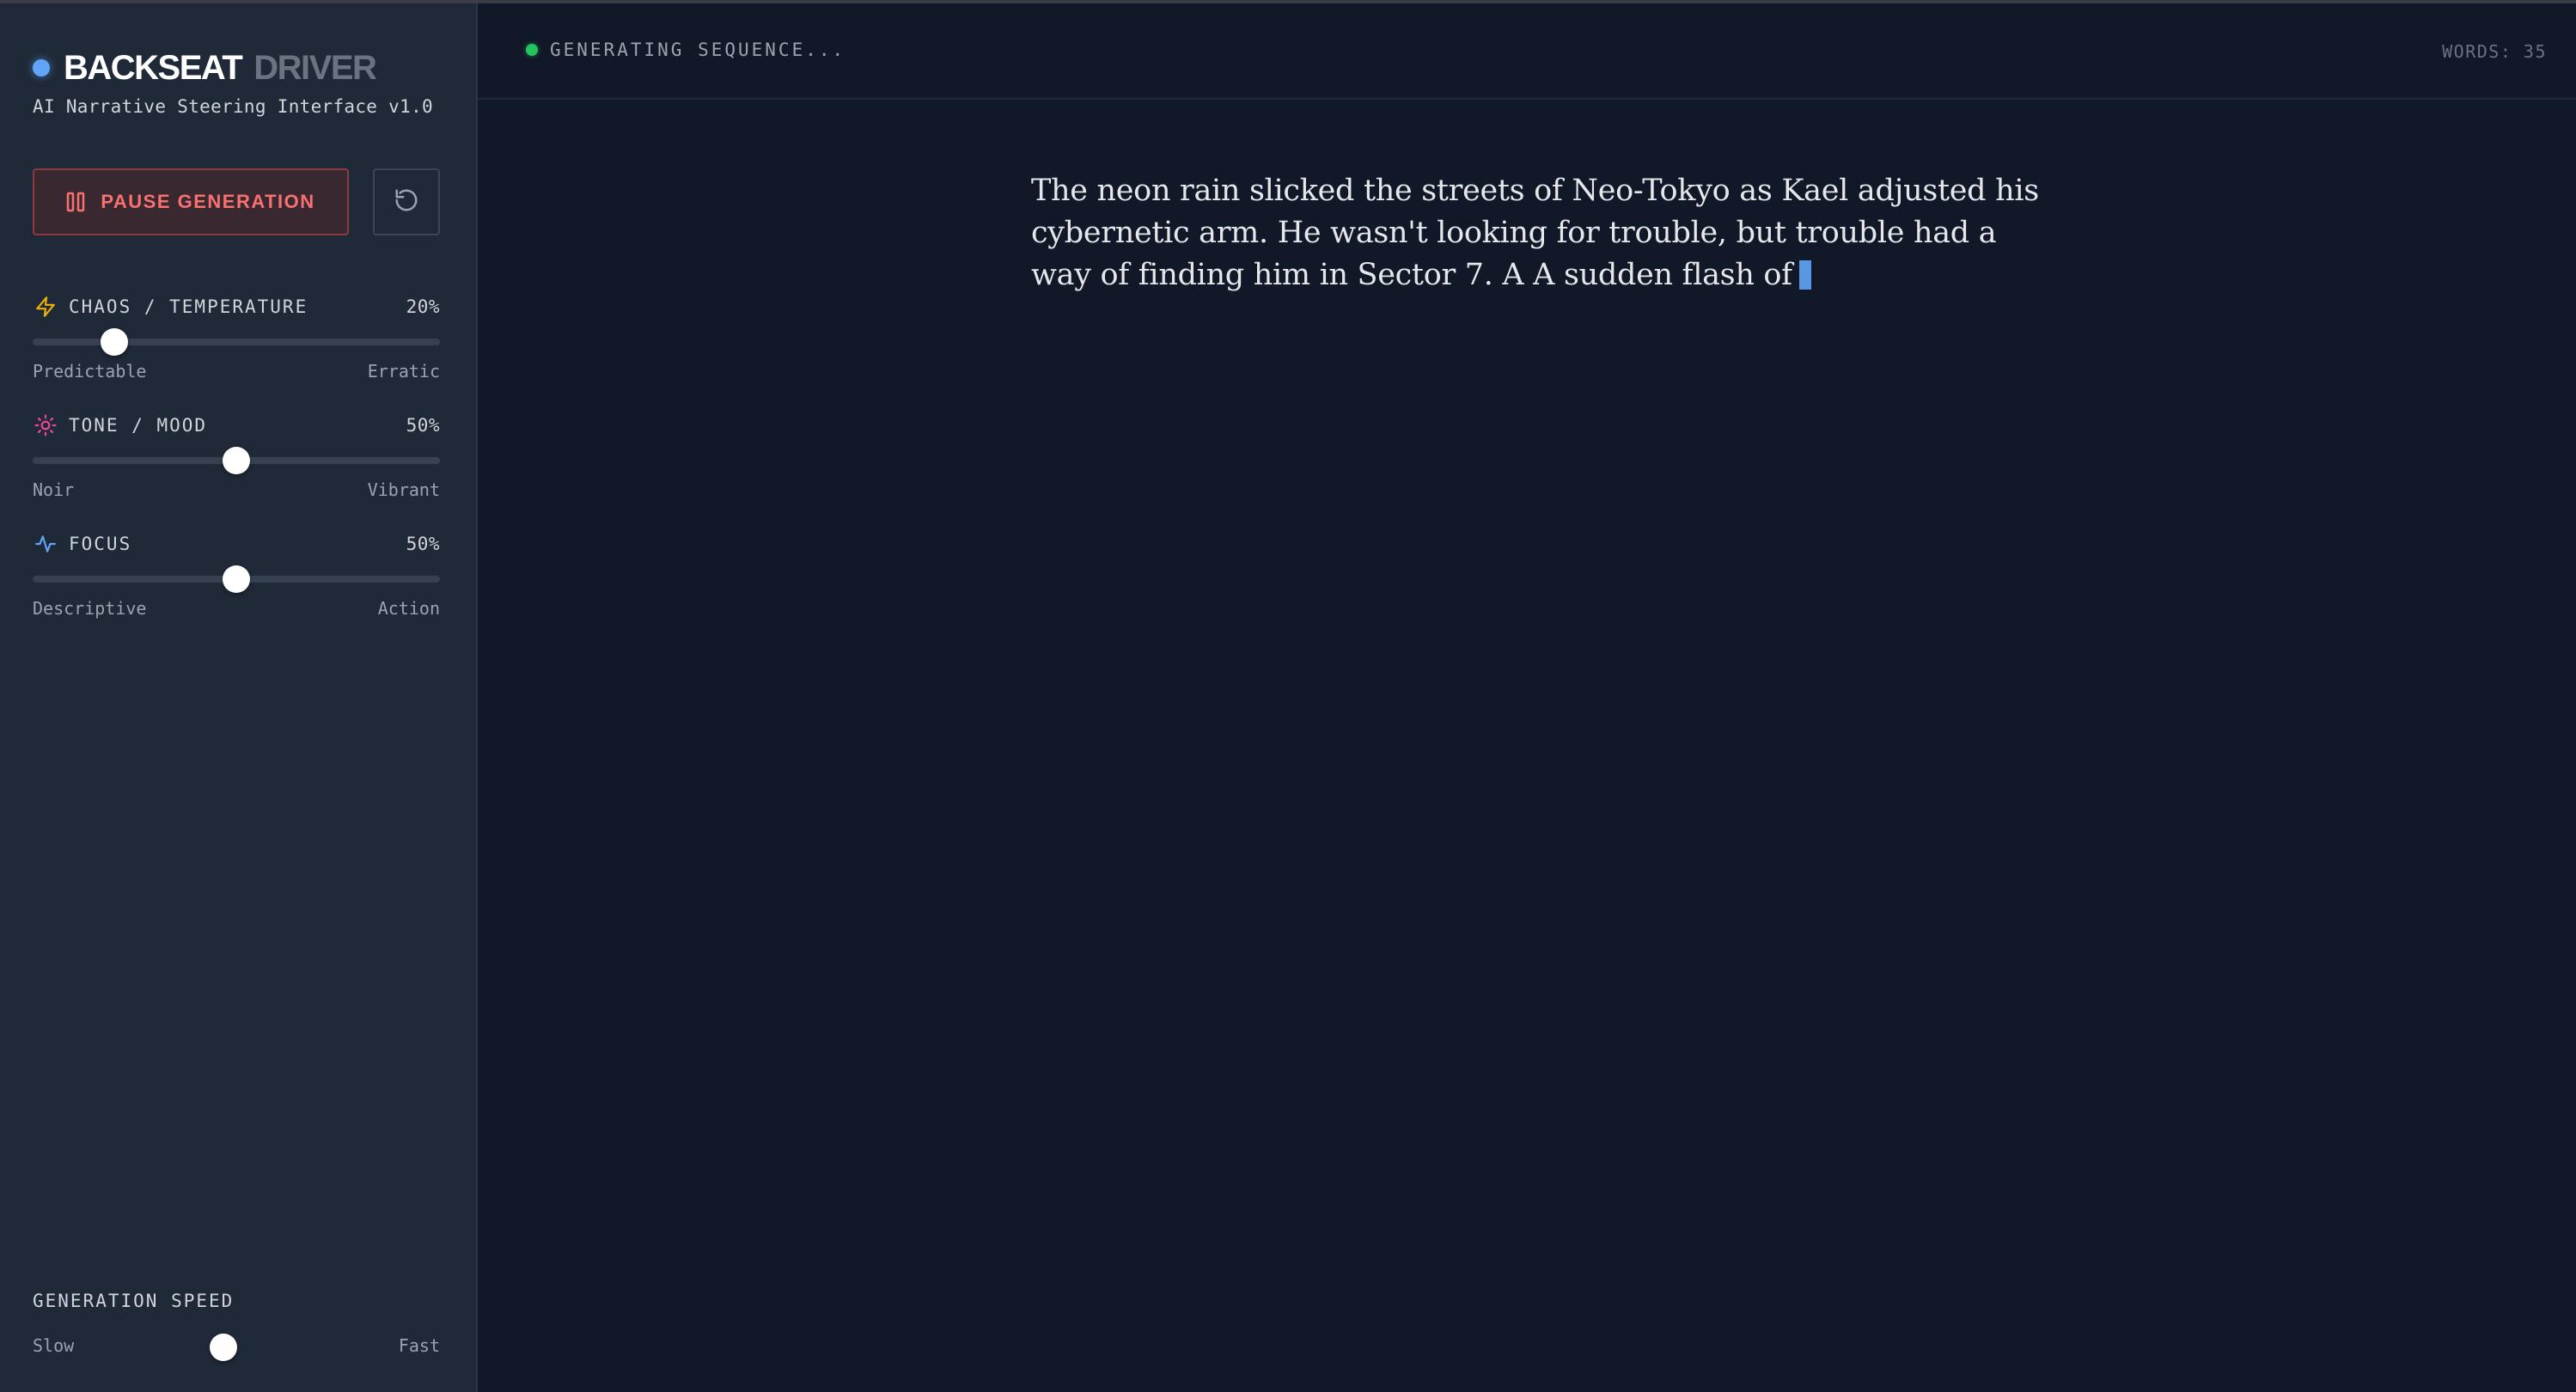 Image resolution: width=2576 pixels, height=1392 pixels. Describe the element at coordinates (134, 1301) in the screenshot. I see `speed-title: GENERATION SPEED` at that location.